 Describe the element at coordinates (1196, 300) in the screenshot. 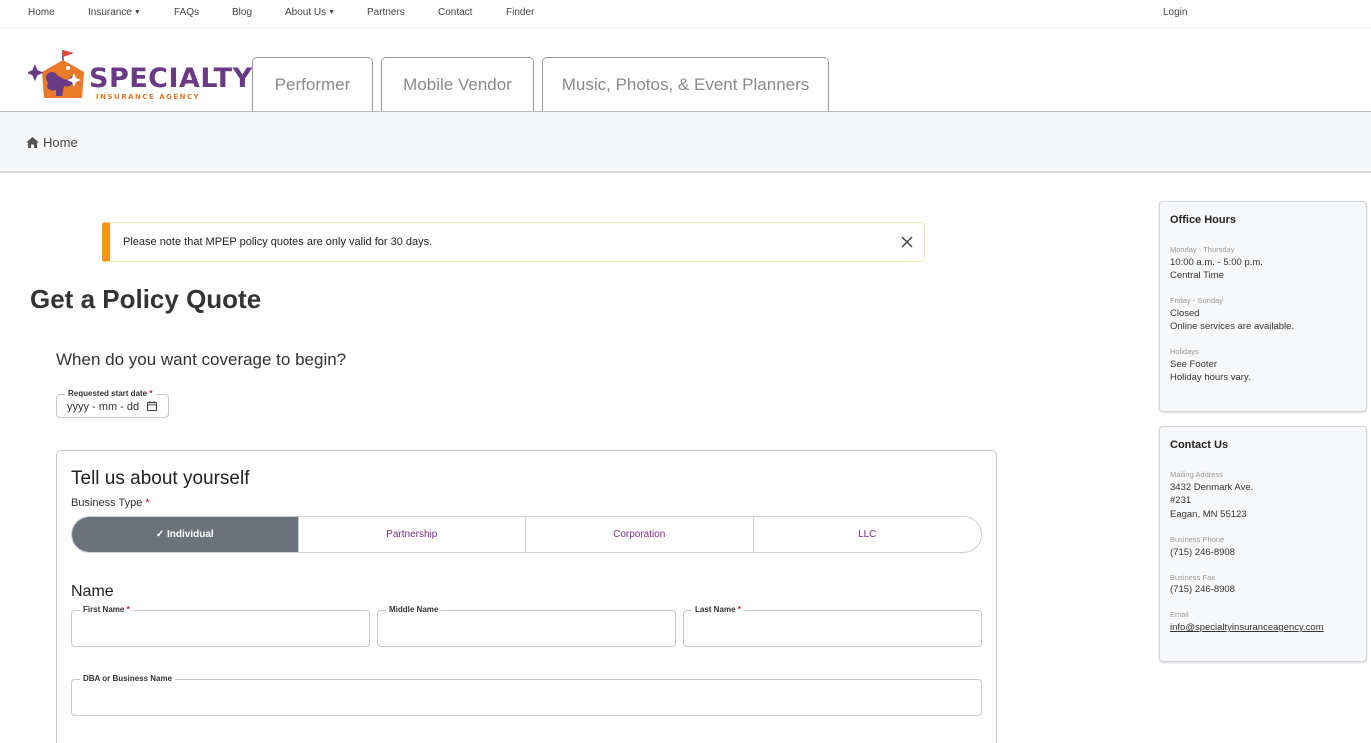

I see `hours-label-weekend: Friday - Sunday` at that location.